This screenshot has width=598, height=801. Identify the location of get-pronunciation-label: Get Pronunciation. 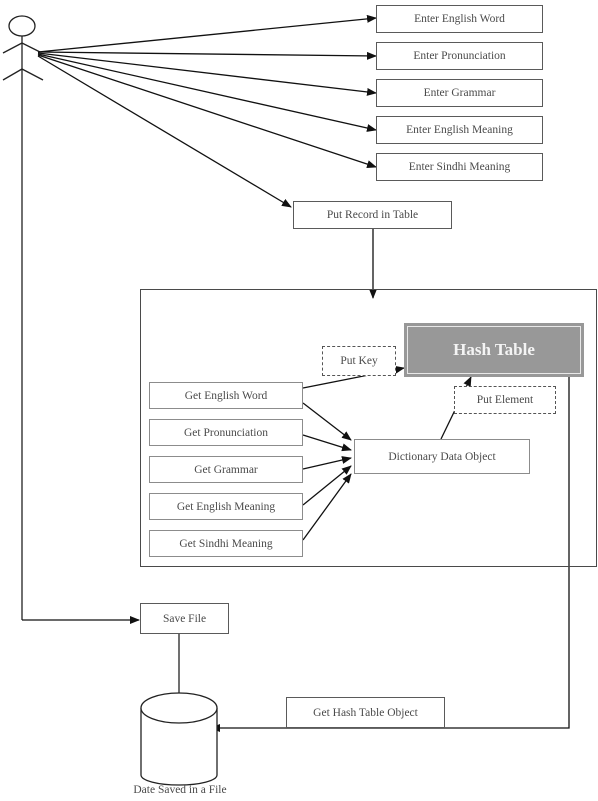
(226, 432).